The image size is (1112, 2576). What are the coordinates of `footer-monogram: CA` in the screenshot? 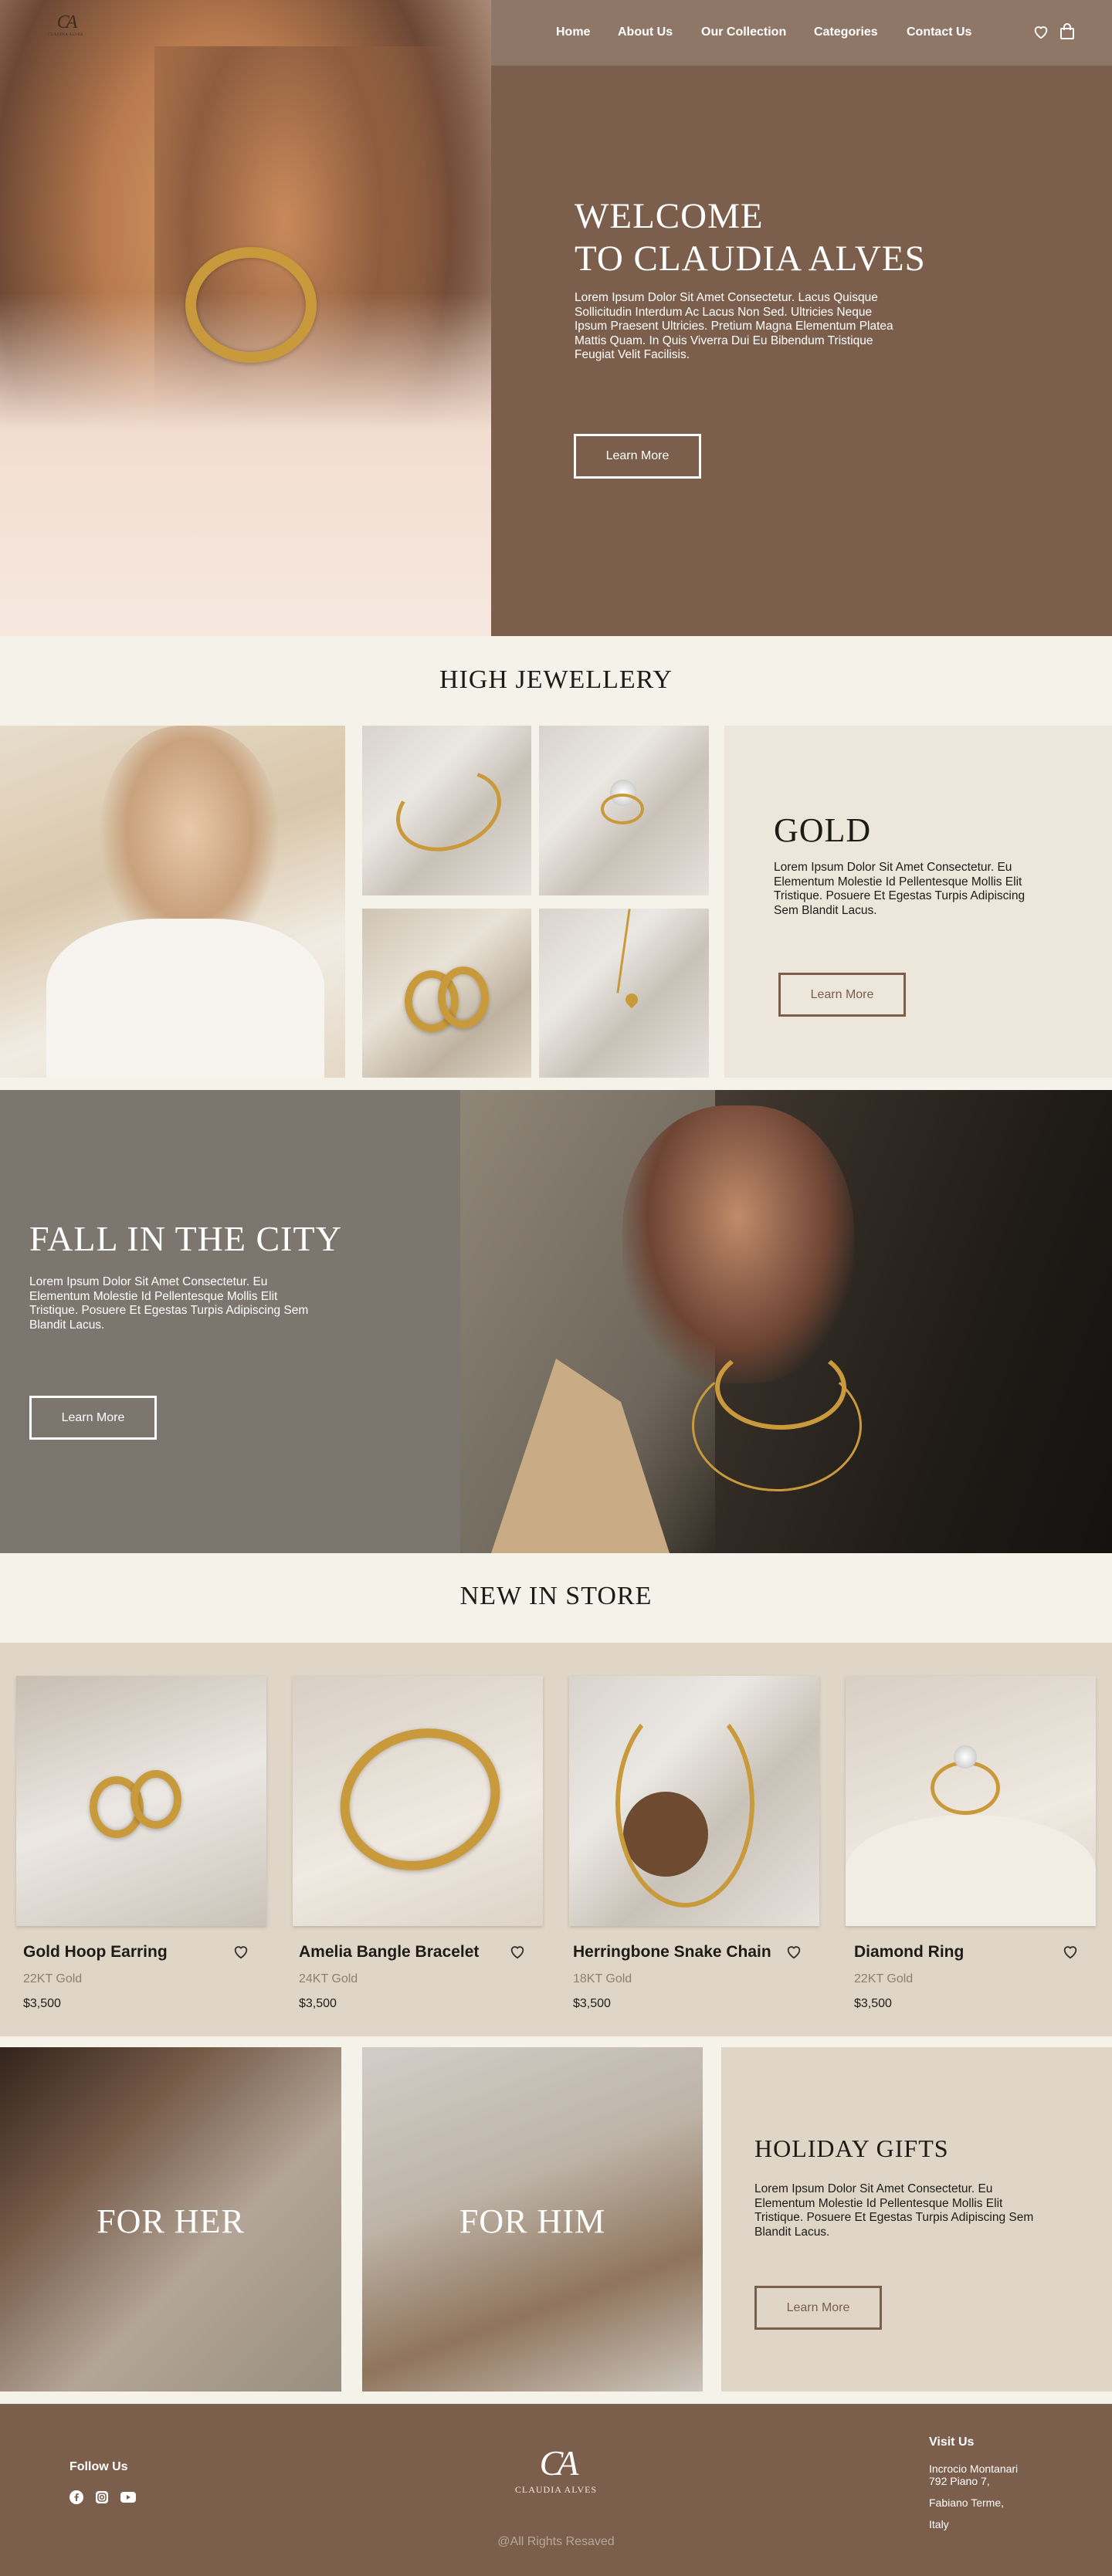 It's located at (559, 2463).